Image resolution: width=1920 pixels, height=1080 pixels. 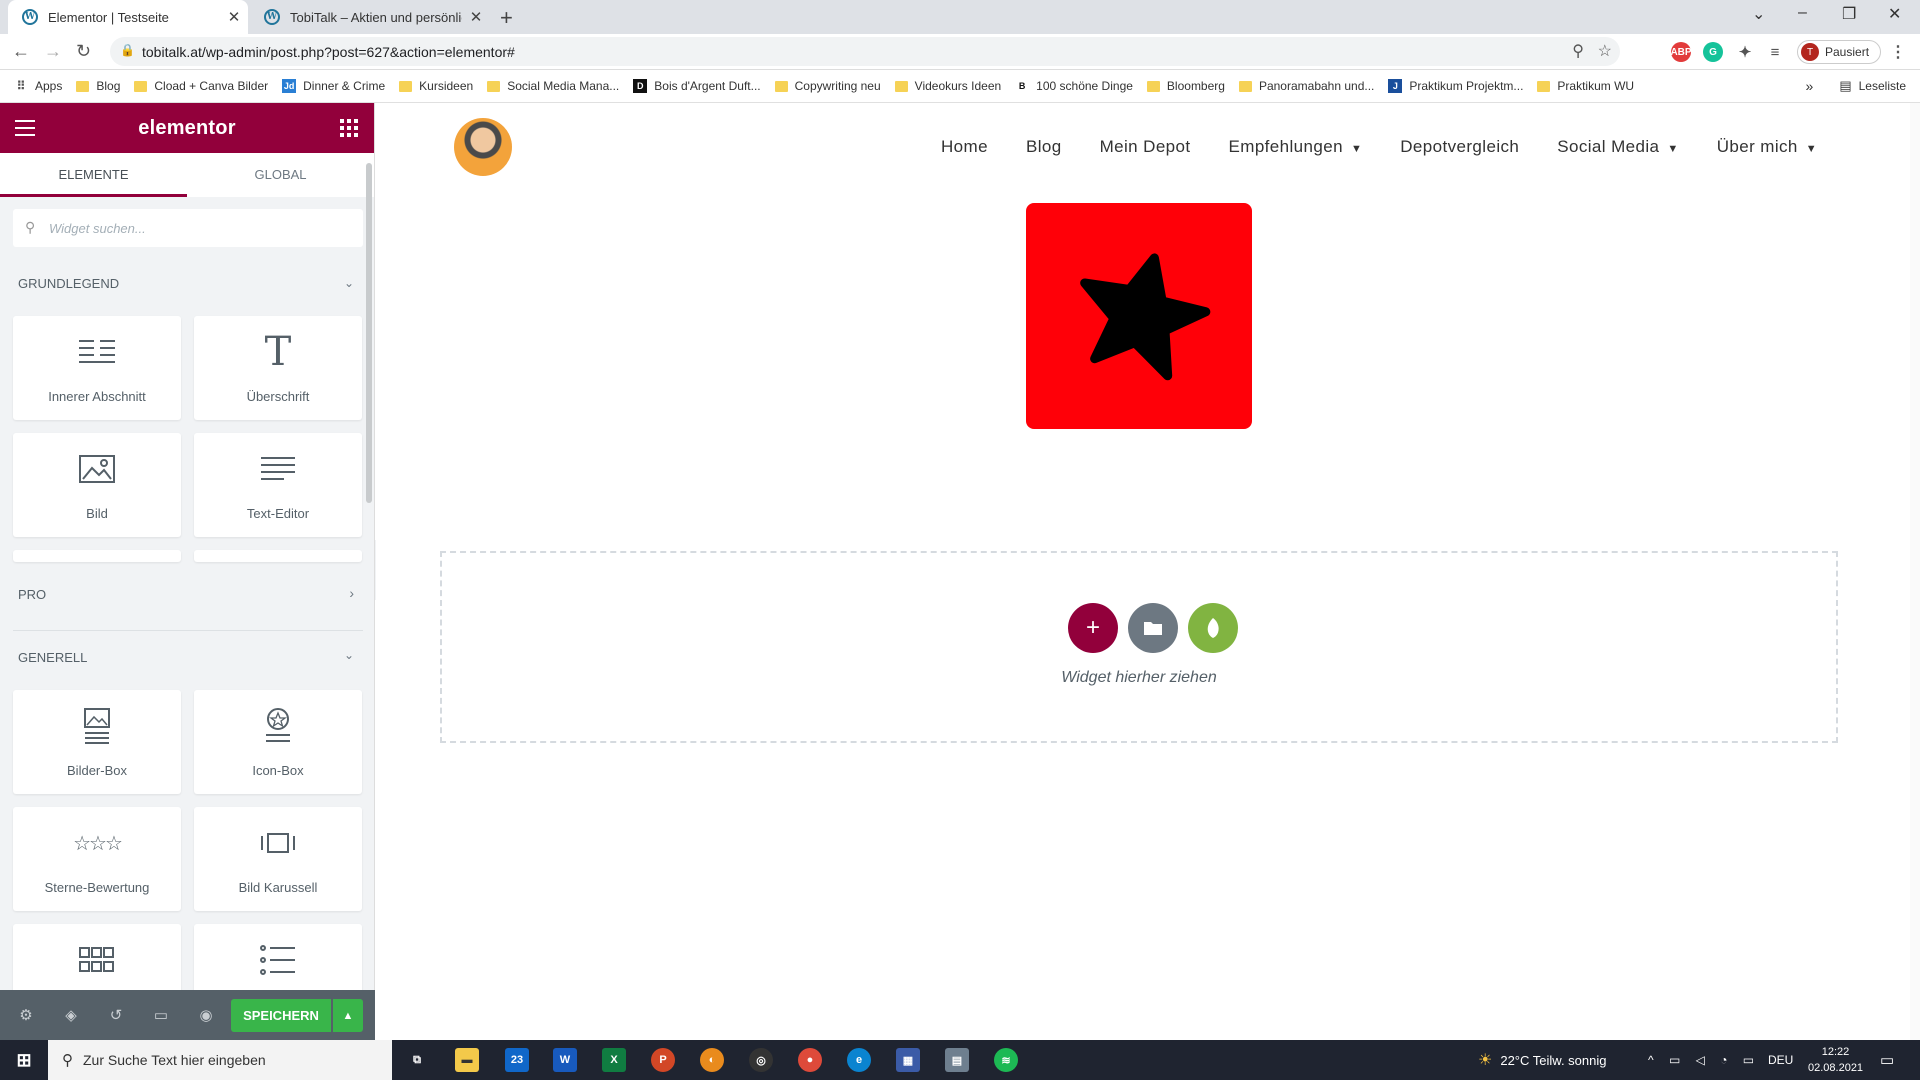 What do you see at coordinates (161, 1015) in the screenshot?
I see `responsive-mode-icon: ▭` at bounding box center [161, 1015].